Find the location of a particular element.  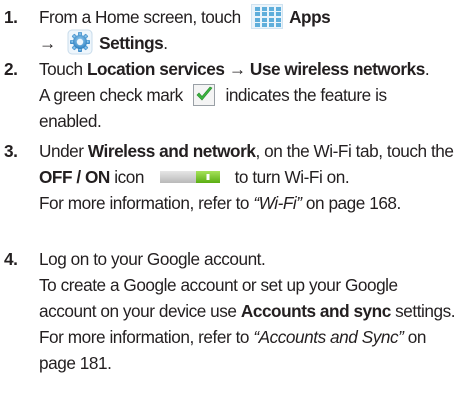

step-text: , on the Wi-Fi tab, touch the is located at coordinates (354, 151).